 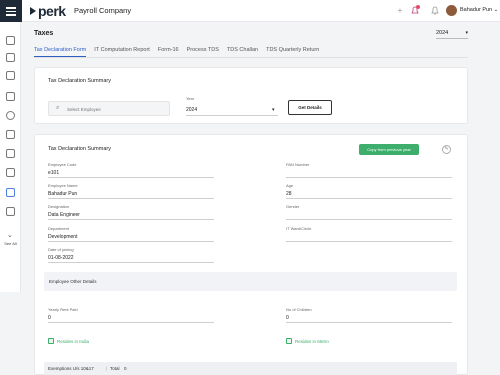 What do you see at coordinates (125, 368) in the screenshot?
I see `exemptions-total-value: 0` at bounding box center [125, 368].